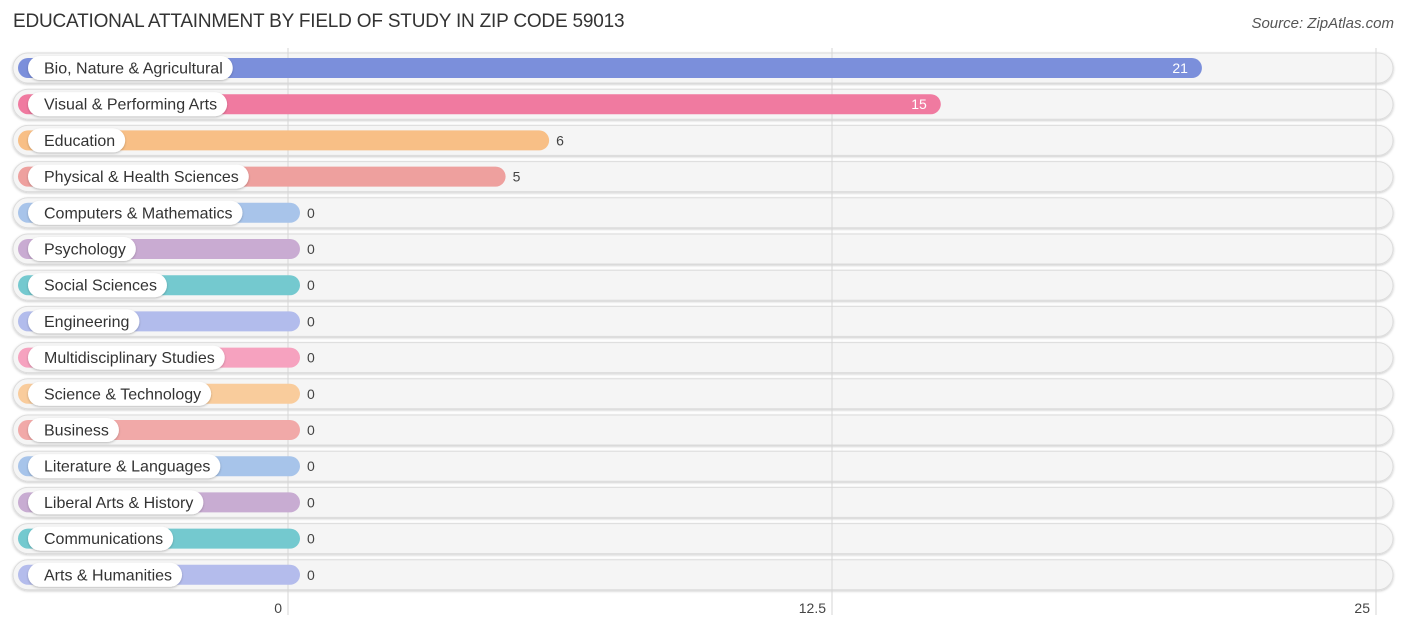 This screenshot has height=631, width=1406. I want to click on bar-row: Business 0, so click(166, 430).